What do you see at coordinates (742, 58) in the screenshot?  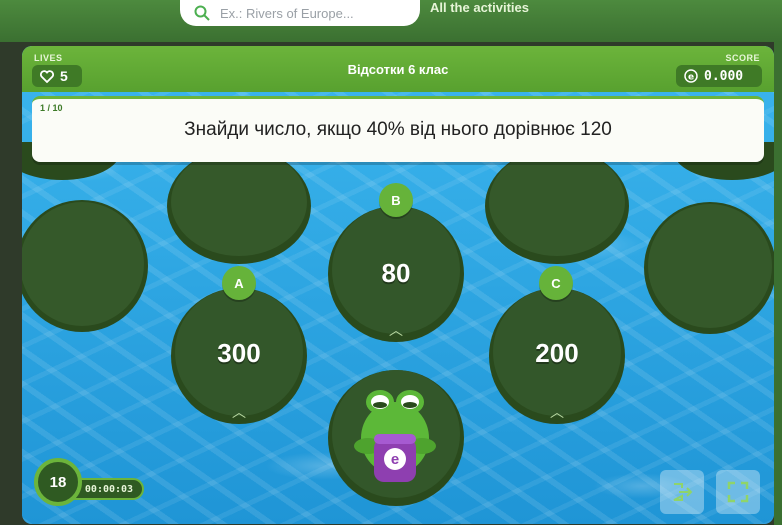 I see `score-label: SCORE` at bounding box center [742, 58].